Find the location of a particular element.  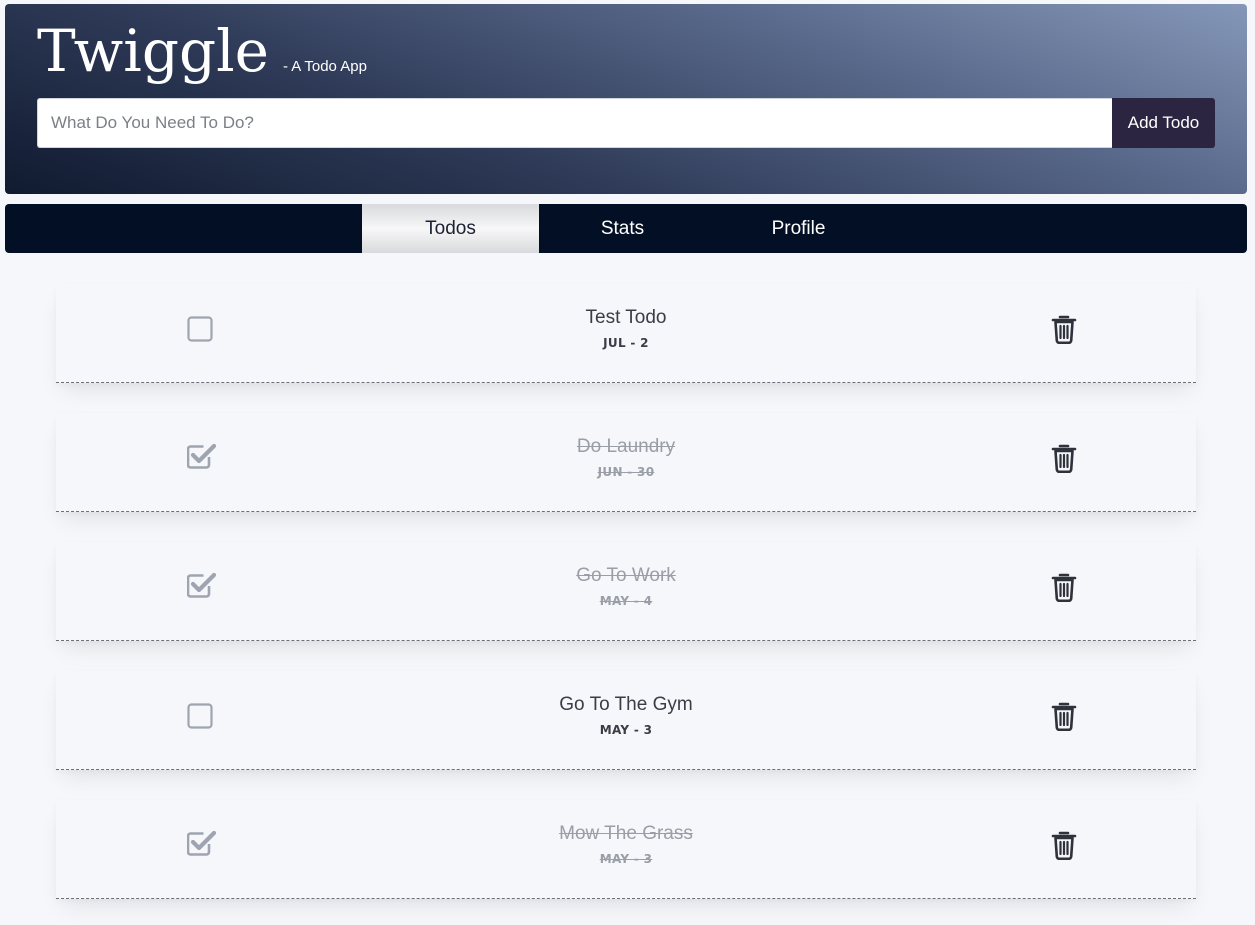

app-subtitle: - A Todo App is located at coordinates (324, 66).